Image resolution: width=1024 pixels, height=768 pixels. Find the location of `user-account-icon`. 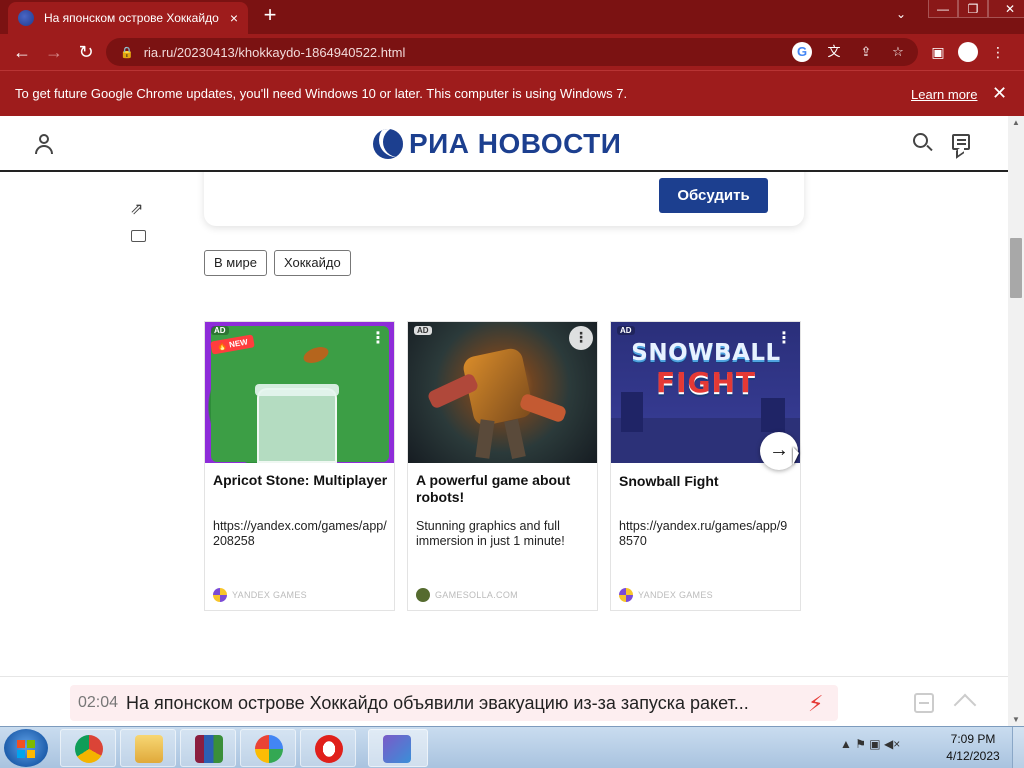

user-account-icon is located at coordinates (44, 144).